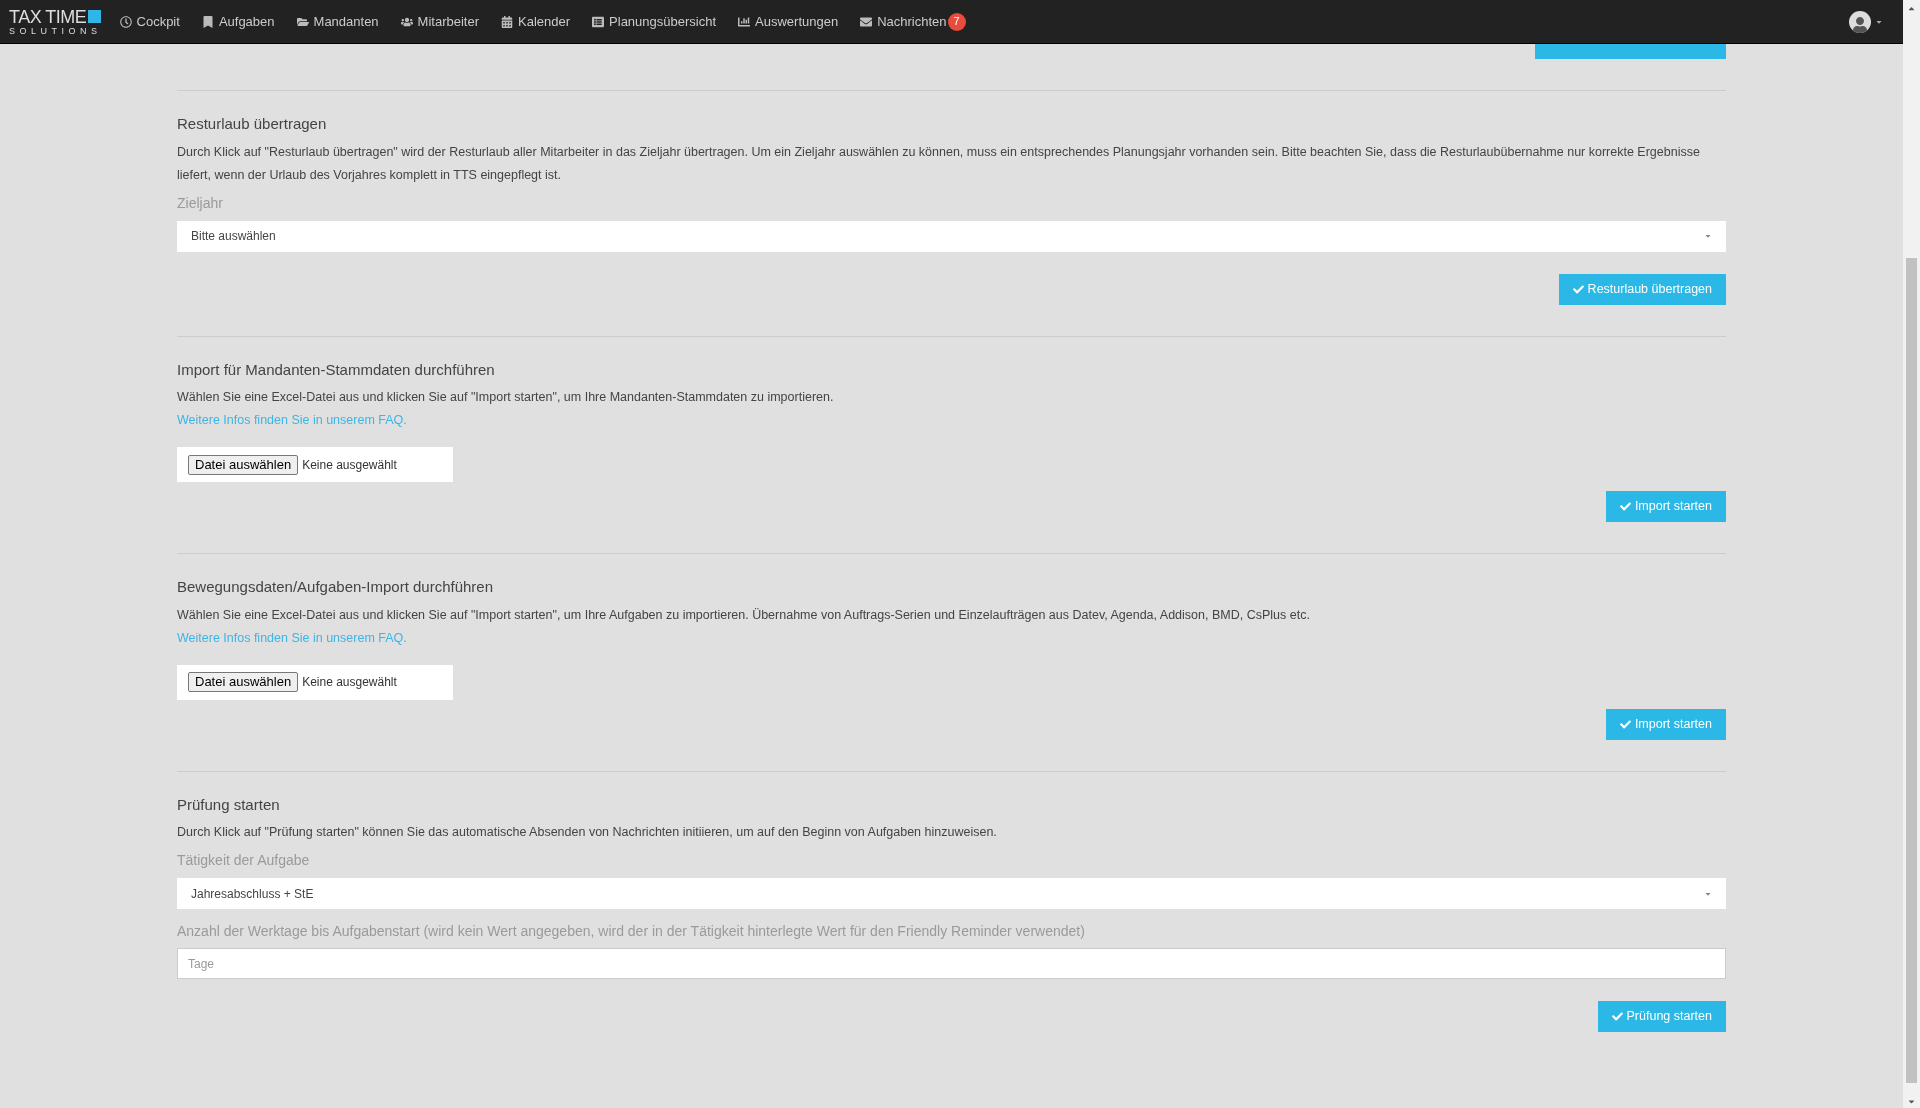 This screenshot has height=1108, width=1920. Describe the element at coordinates (631, 931) in the screenshot. I see `field-label: Anzahl der Werktage bis Aufgabenstart (wird kein Wert angegeben, wird der in der Tätigkeit hinterlegte Wert für den Friendly Reminder verwendet)` at that location.